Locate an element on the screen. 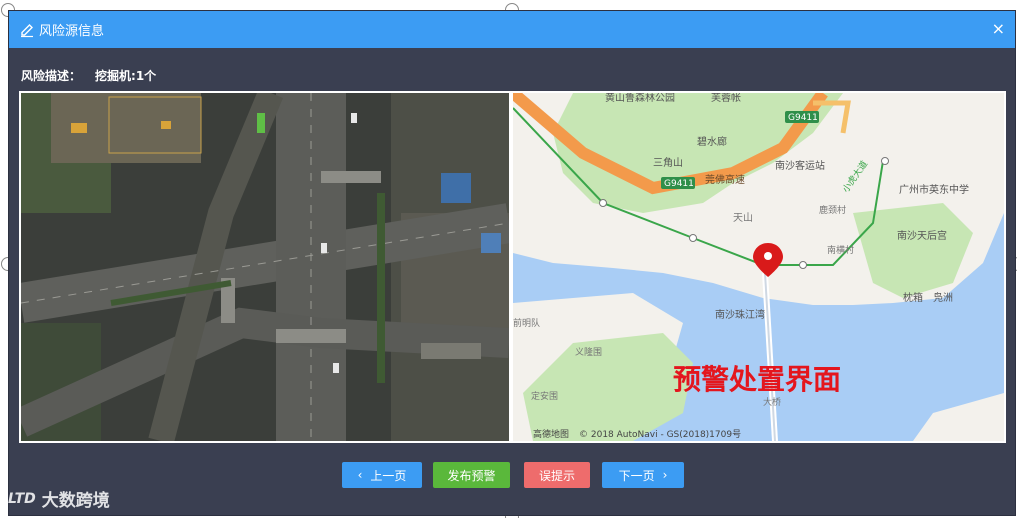 This screenshot has height=518, width=1017. prev-page-button: ‹ 上一页 is located at coordinates (382, 475).